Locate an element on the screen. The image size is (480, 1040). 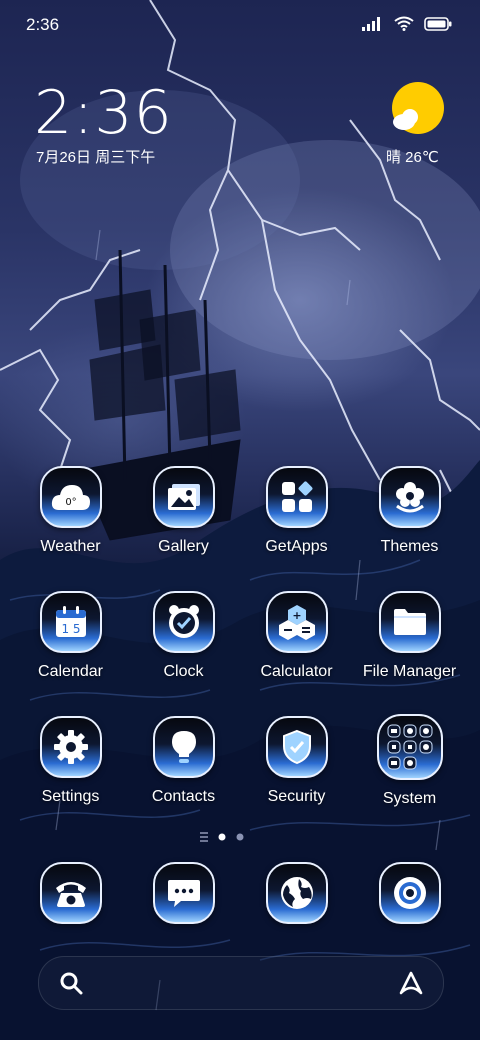
app-label: Calculator is located at coordinates (296, 671).